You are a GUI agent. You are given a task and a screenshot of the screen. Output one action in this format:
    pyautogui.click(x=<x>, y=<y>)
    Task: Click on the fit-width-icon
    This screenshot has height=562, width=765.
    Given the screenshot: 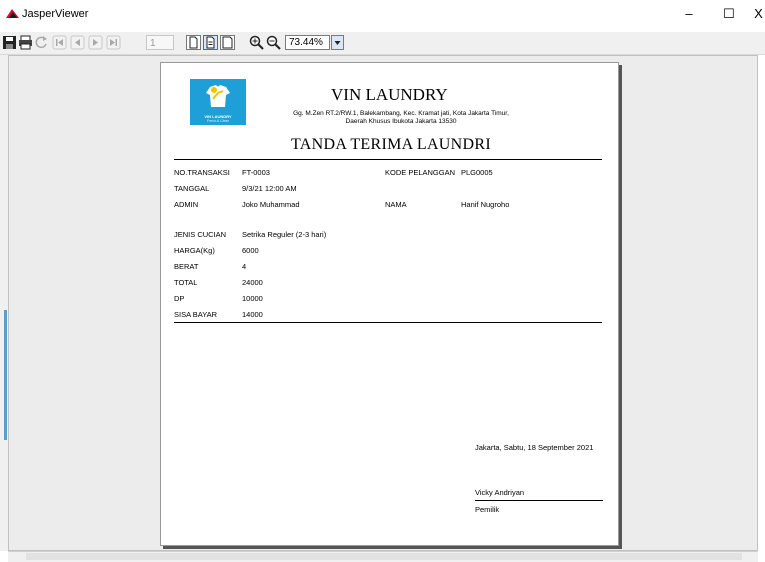 What is the action you would take?
    pyautogui.click(x=227, y=42)
    